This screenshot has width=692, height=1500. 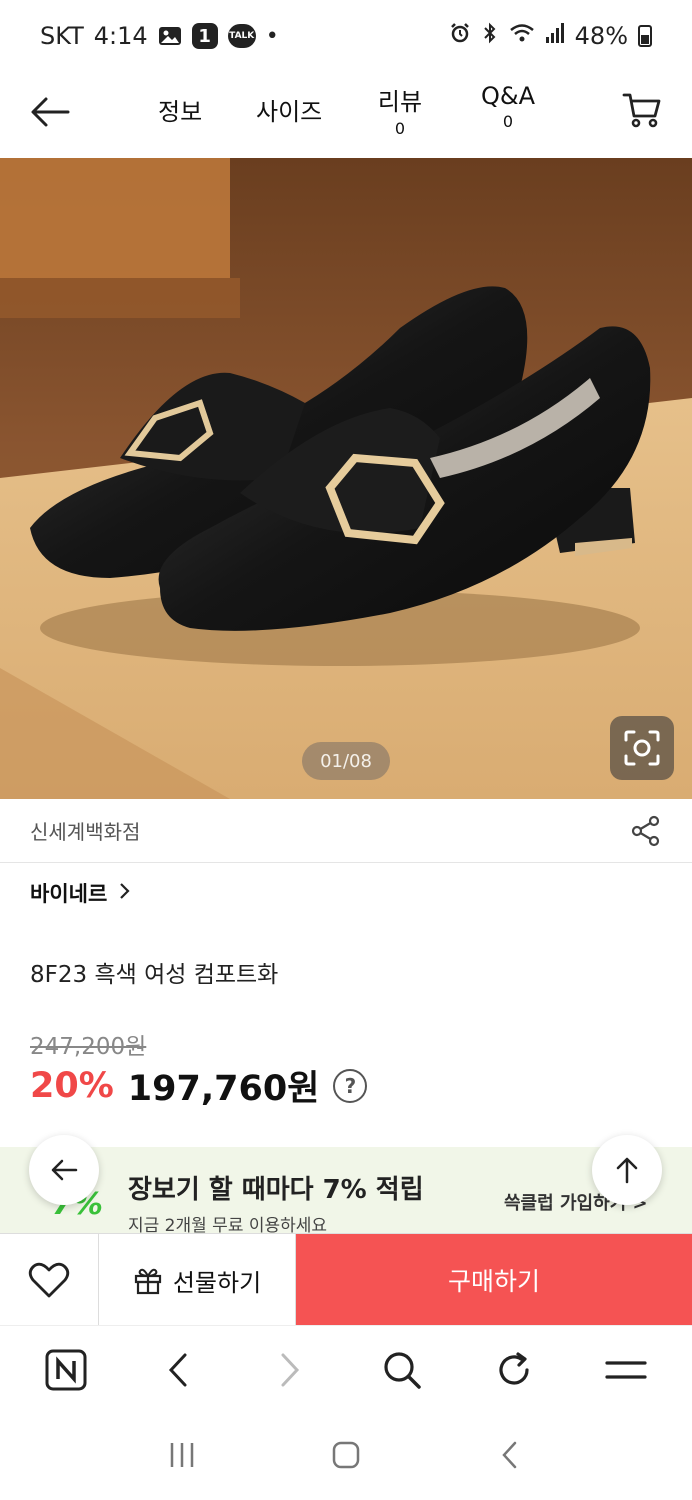 What do you see at coordinates (241, 36) in the screenshot?
I see `talk-icon: TALK` at bounding box center [241, 36].